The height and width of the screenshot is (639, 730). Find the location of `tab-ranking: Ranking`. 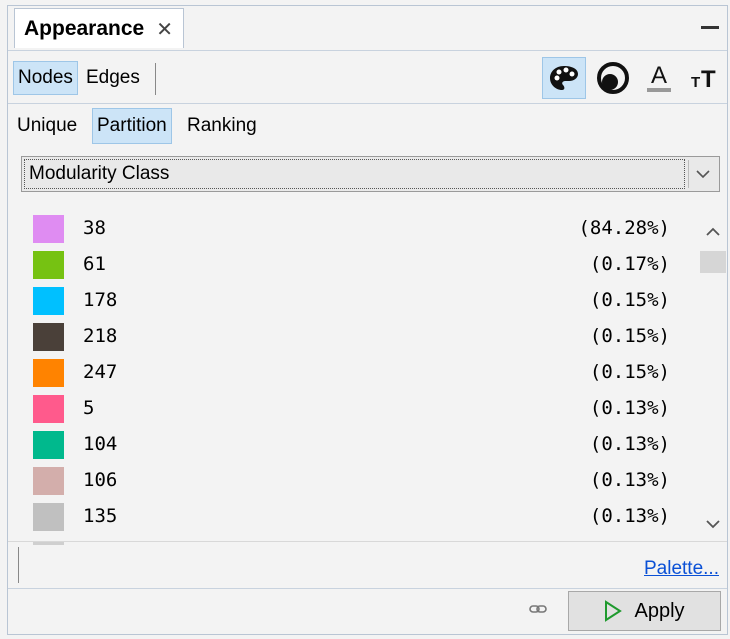

tab-ranking: Ranking is located at coordinates (222, 126).